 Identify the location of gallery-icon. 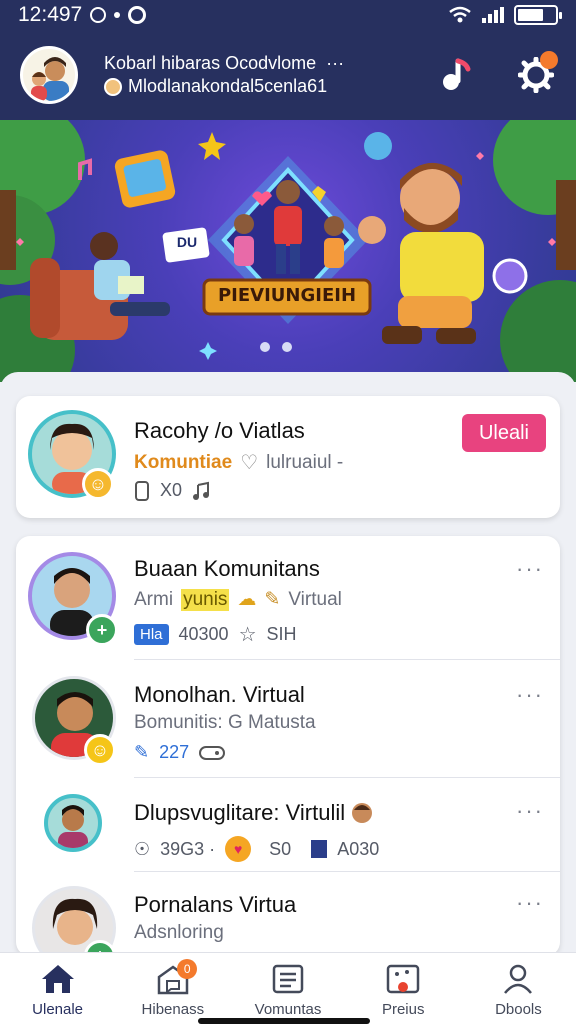
(403, 979).